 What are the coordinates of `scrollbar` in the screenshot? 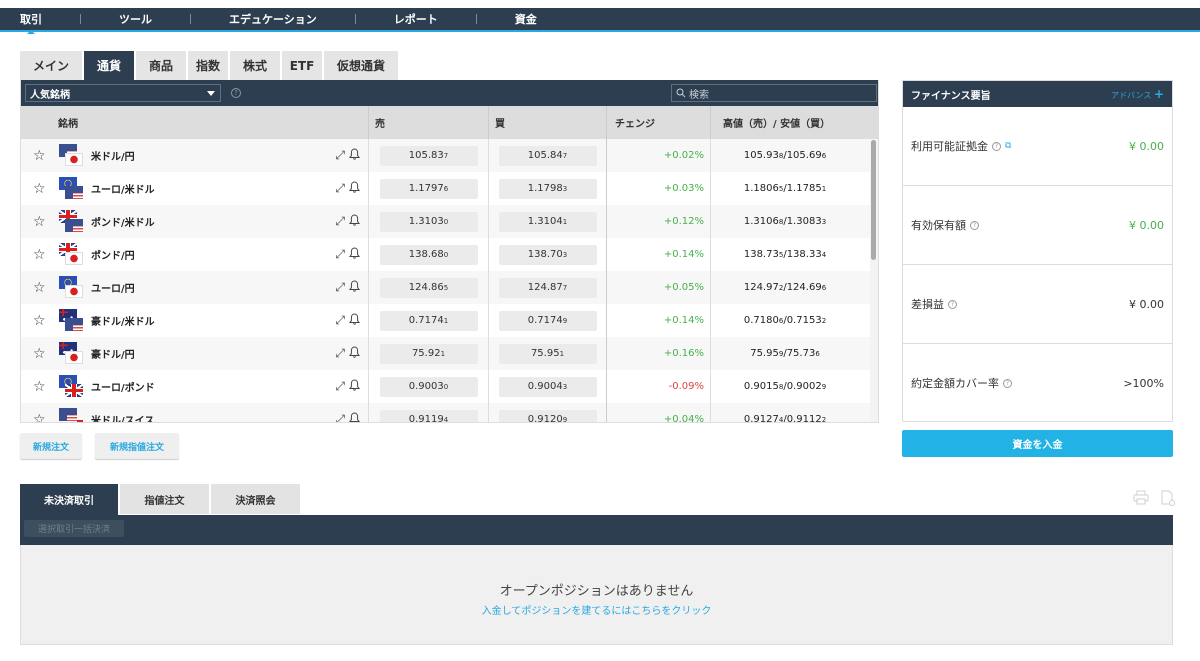 It's located at (874, 280).